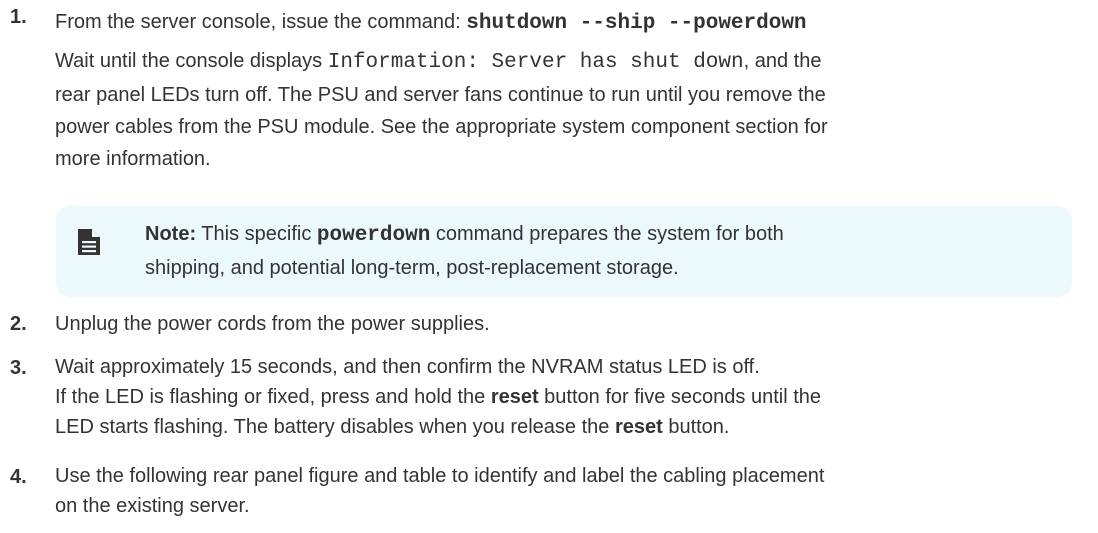 Image resolution: width=1098 pixels, height=533 pixels. Describe the element at coordinates (191, 61) in the screenshot. I see `wait-prefix: Wait until the console displays` at that location.